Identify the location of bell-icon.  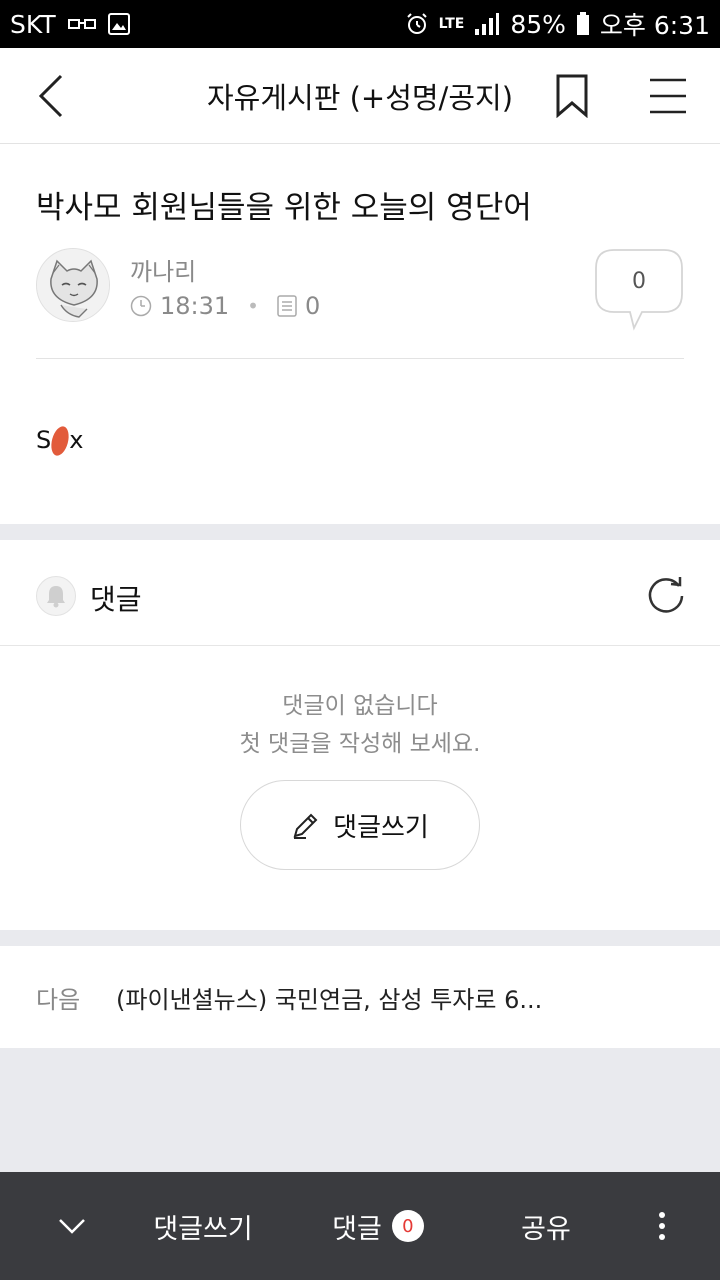
(56, 597).